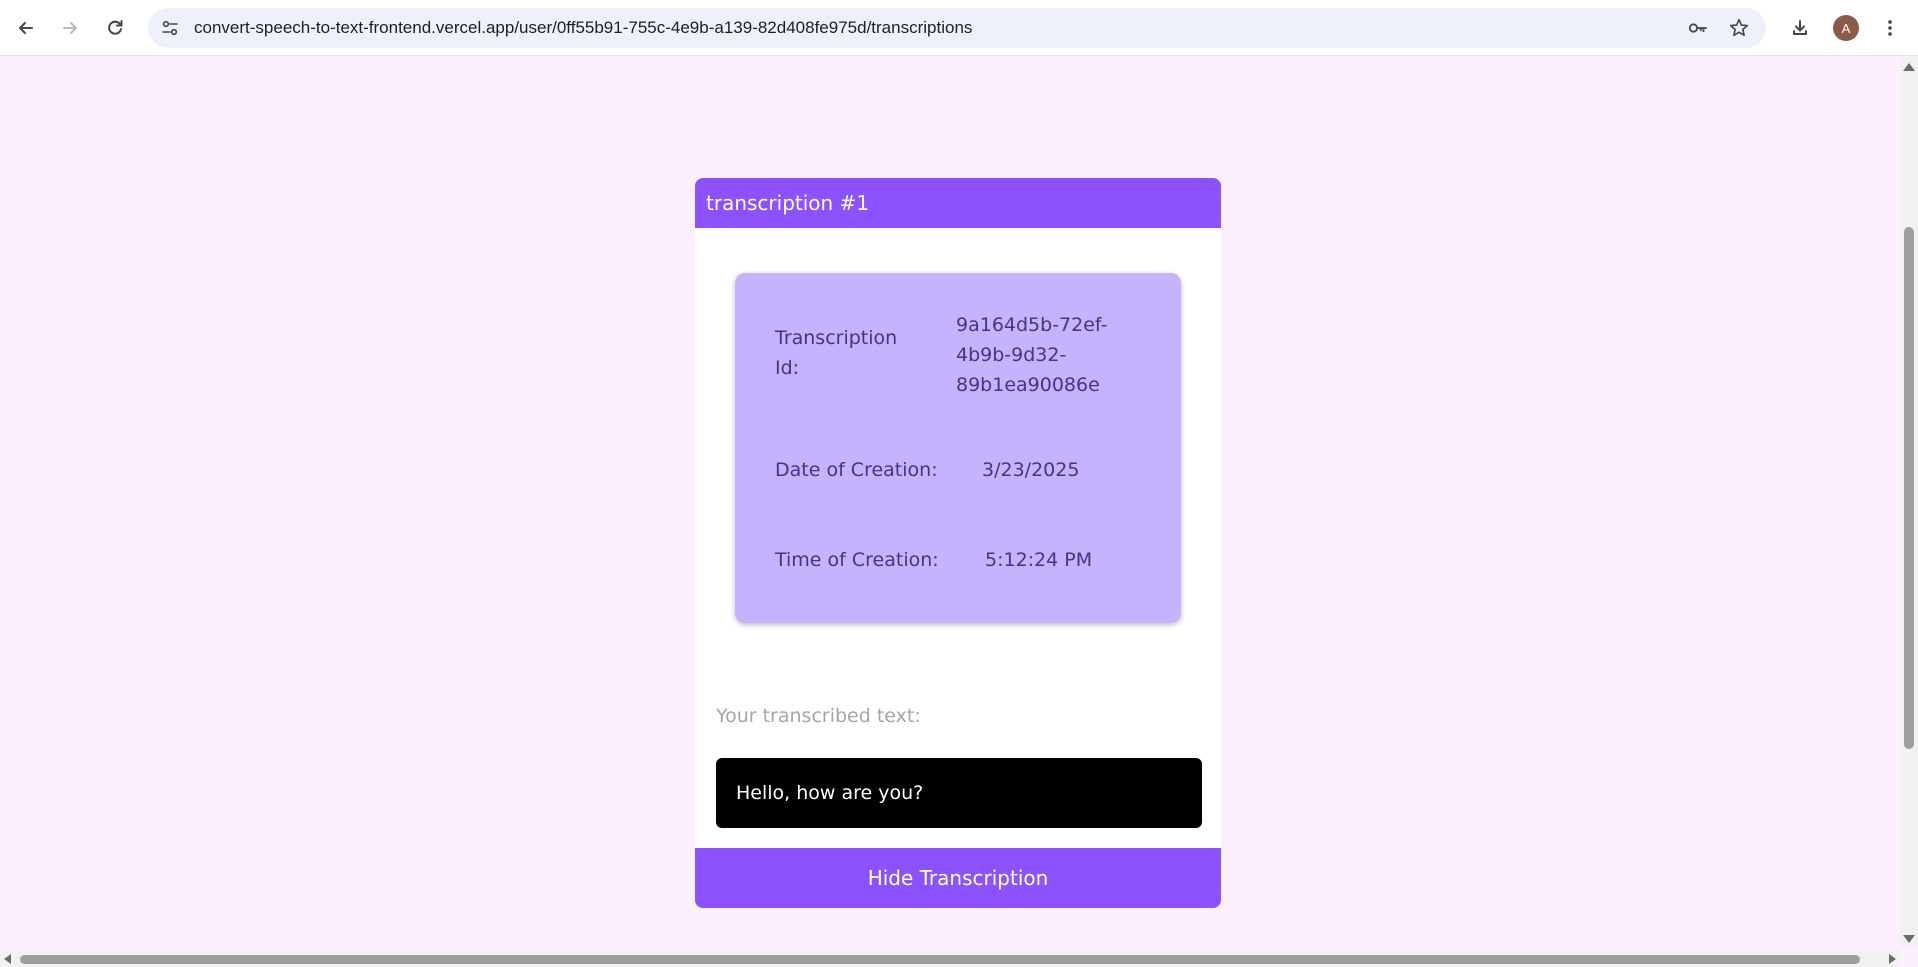 Image resolution: width=1918 pixels, height=967 pixels. I want to click on forward-icon, so click(70, 28).